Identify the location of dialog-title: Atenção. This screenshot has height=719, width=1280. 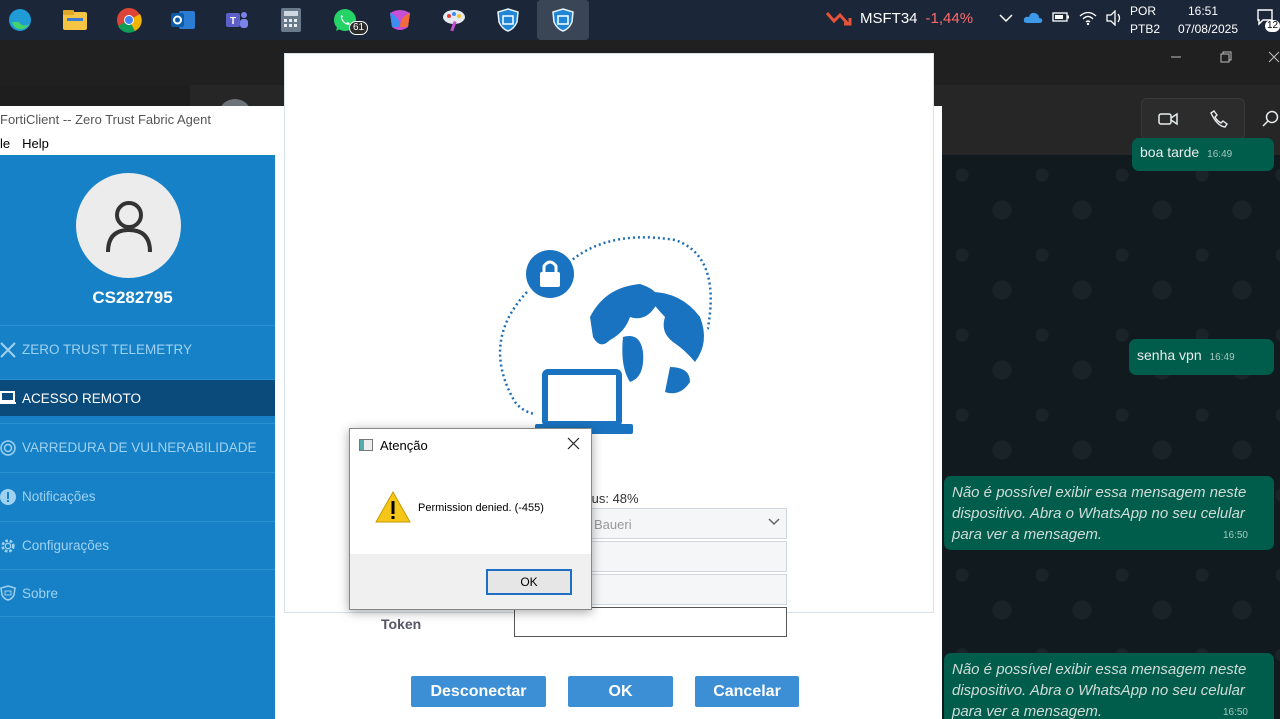
(404, 445).